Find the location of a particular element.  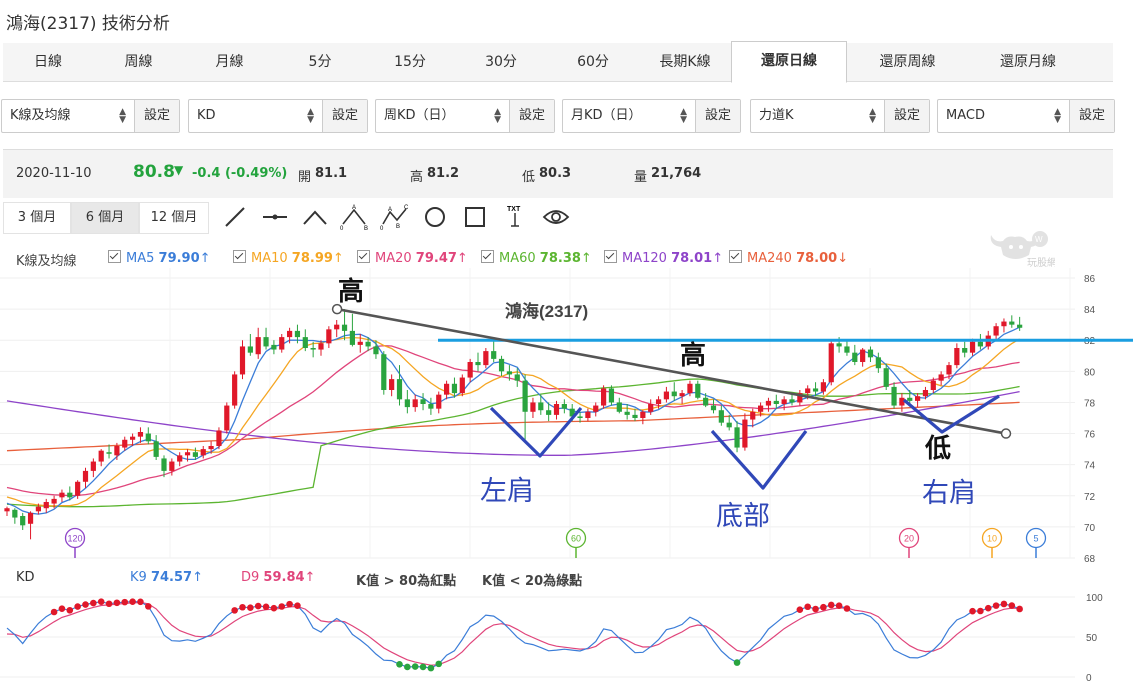

indicator-select-5: MACD ▲ ▼ 設定 is located at coordinates (1026, 116).